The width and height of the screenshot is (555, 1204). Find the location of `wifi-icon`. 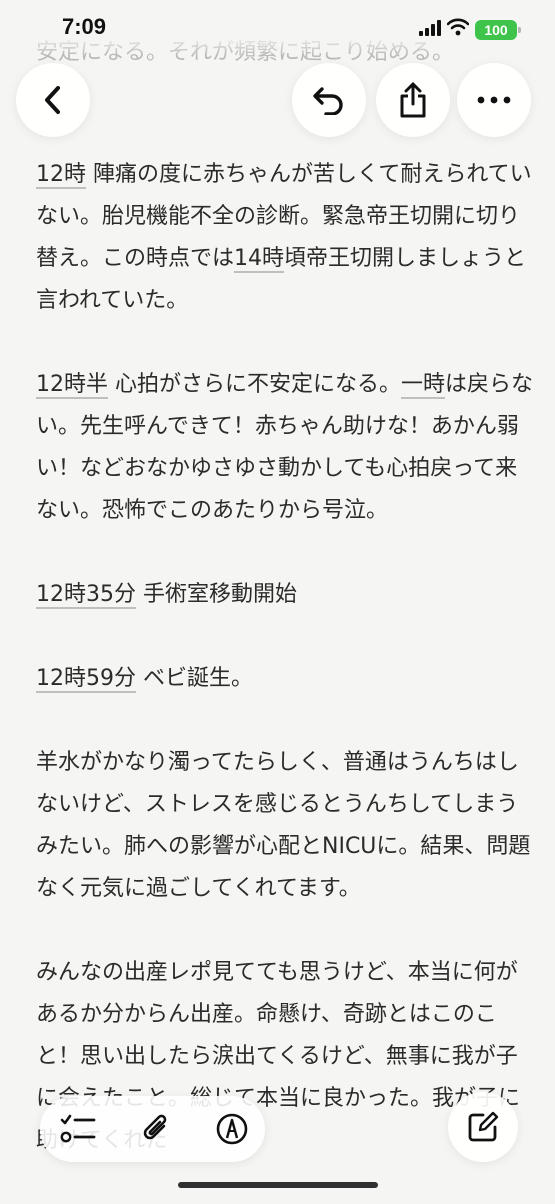

wifi-icon is located at coordinates (458, 27).